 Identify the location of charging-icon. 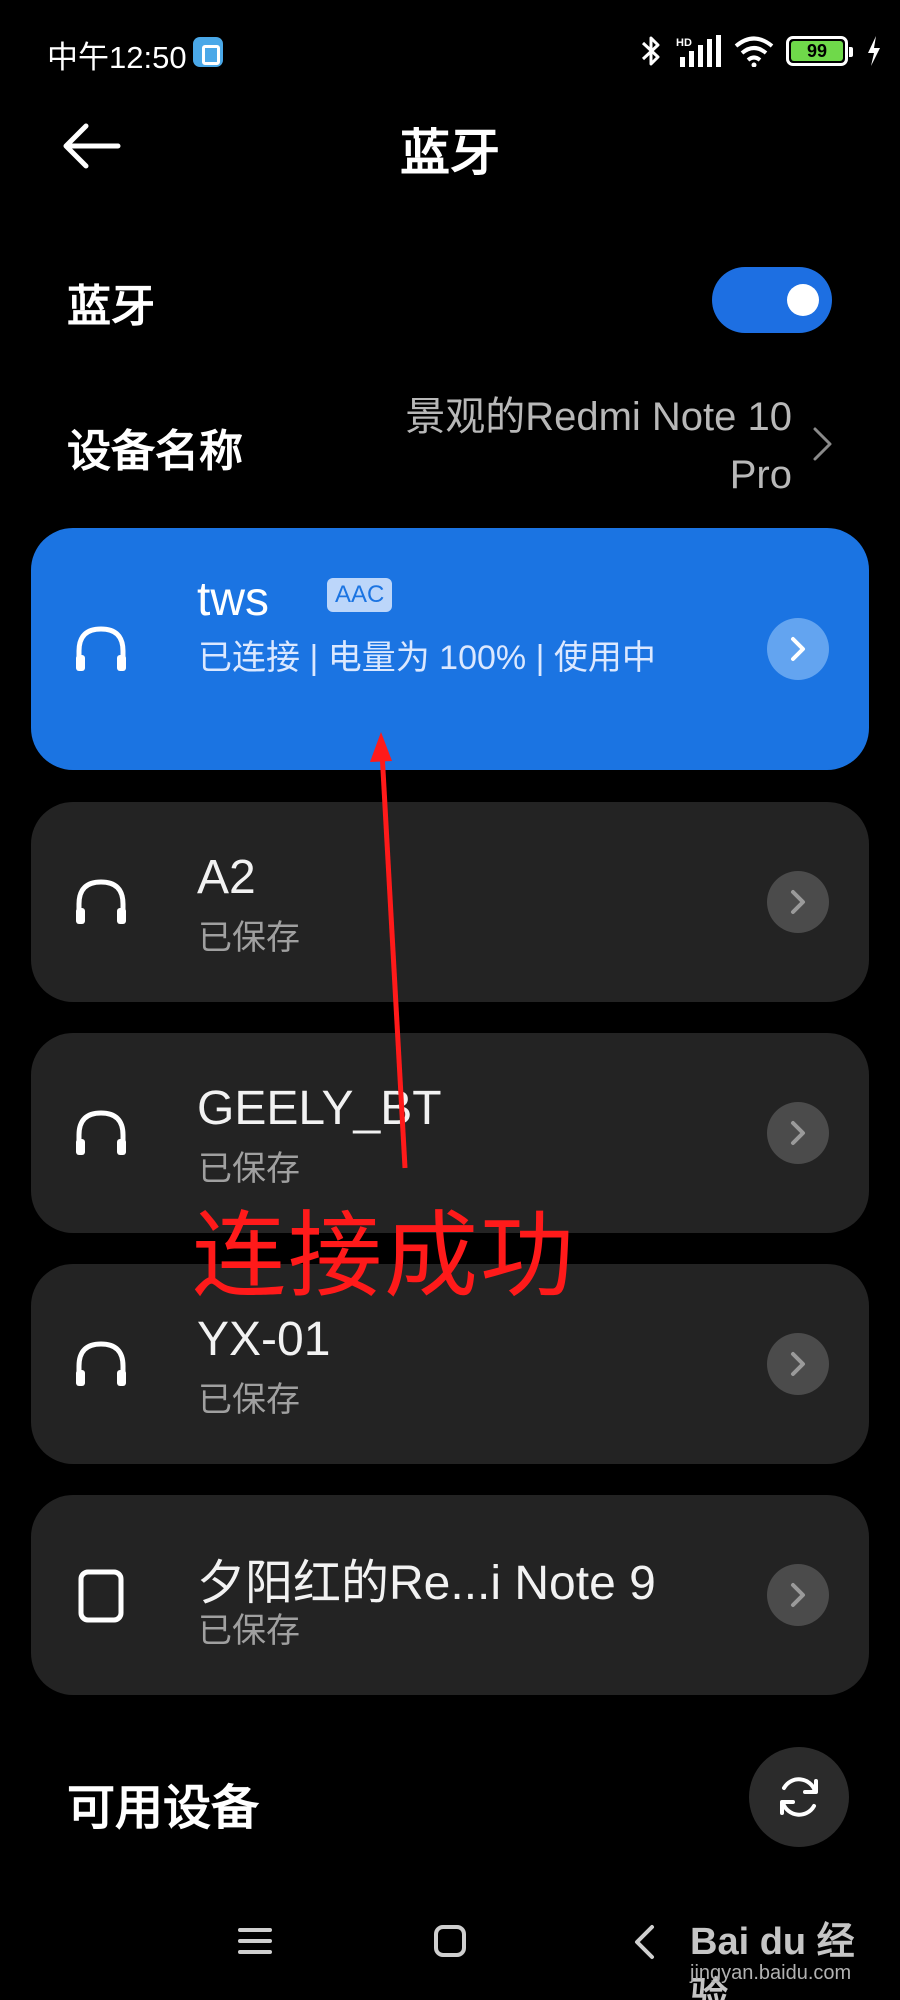
(874, 51).